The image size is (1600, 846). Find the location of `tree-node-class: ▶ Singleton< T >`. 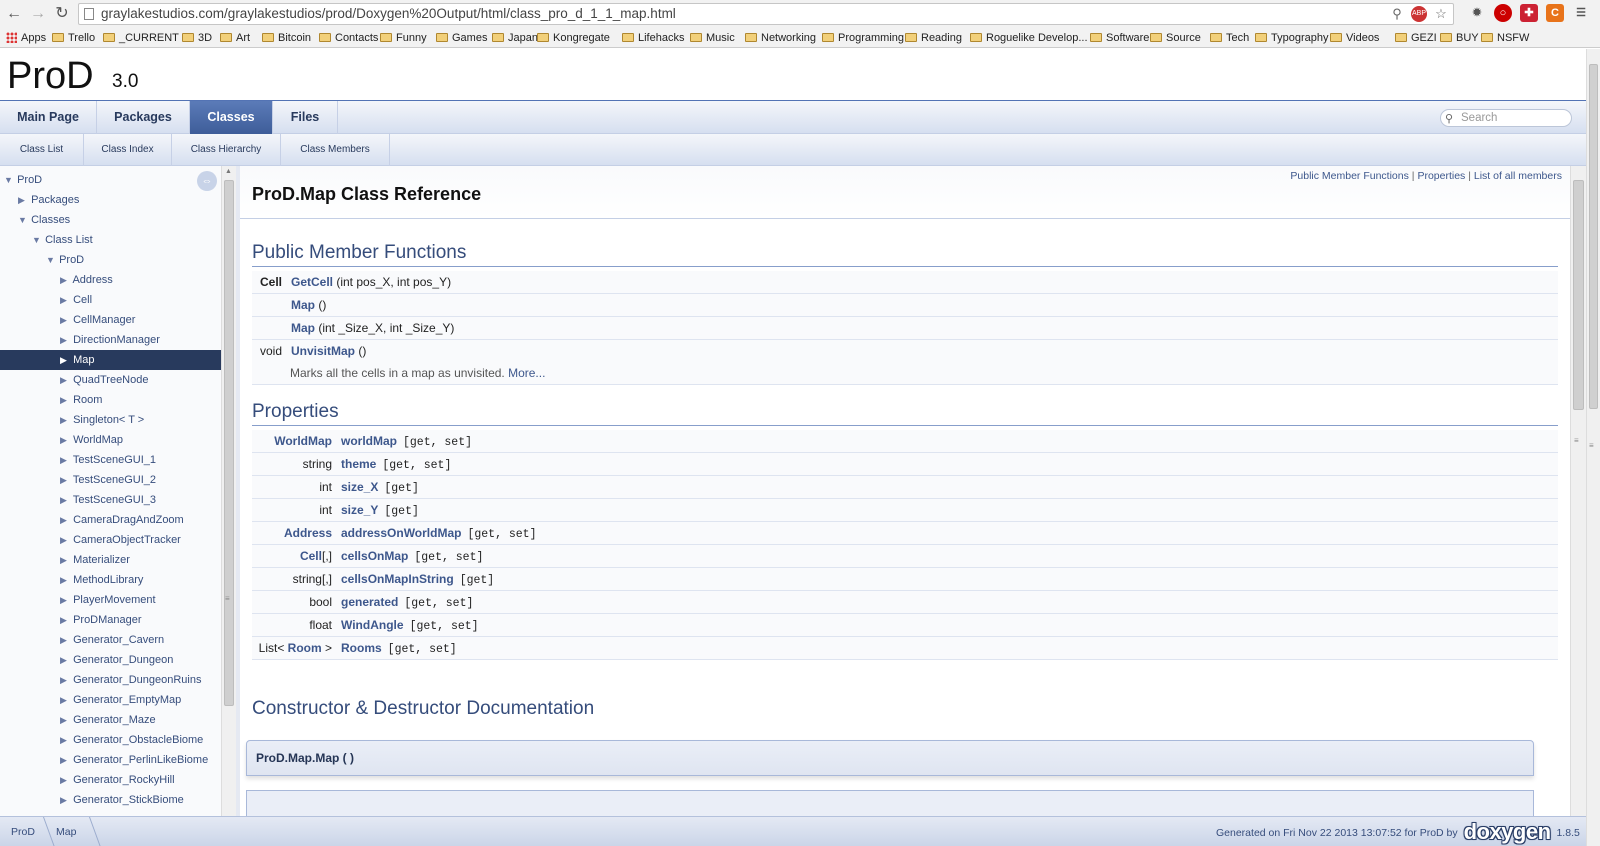

tree-node-class: ▶ Singleton< T > is located at coordinates (110, 420).